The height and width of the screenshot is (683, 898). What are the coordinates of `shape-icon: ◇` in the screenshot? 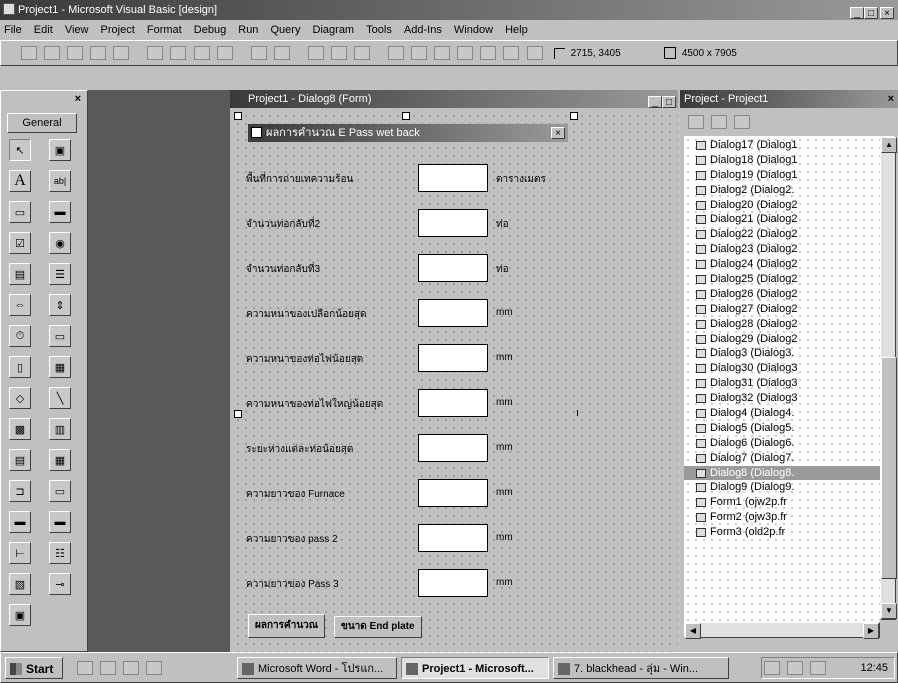 It's located at (20, 398).